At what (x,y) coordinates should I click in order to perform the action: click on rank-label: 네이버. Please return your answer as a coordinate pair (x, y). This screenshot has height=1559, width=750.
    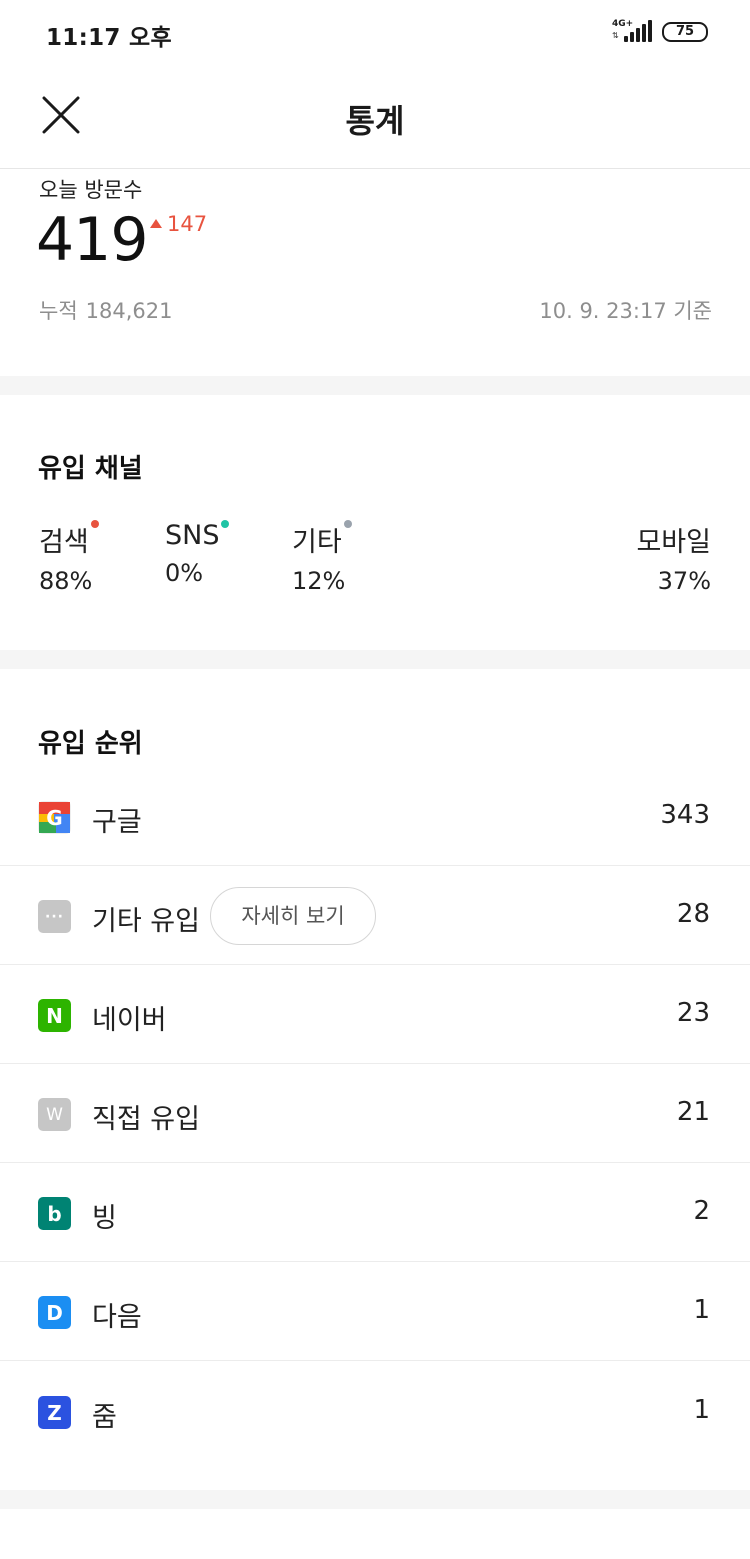
    Looking at the image, I should click on (129, 1020).